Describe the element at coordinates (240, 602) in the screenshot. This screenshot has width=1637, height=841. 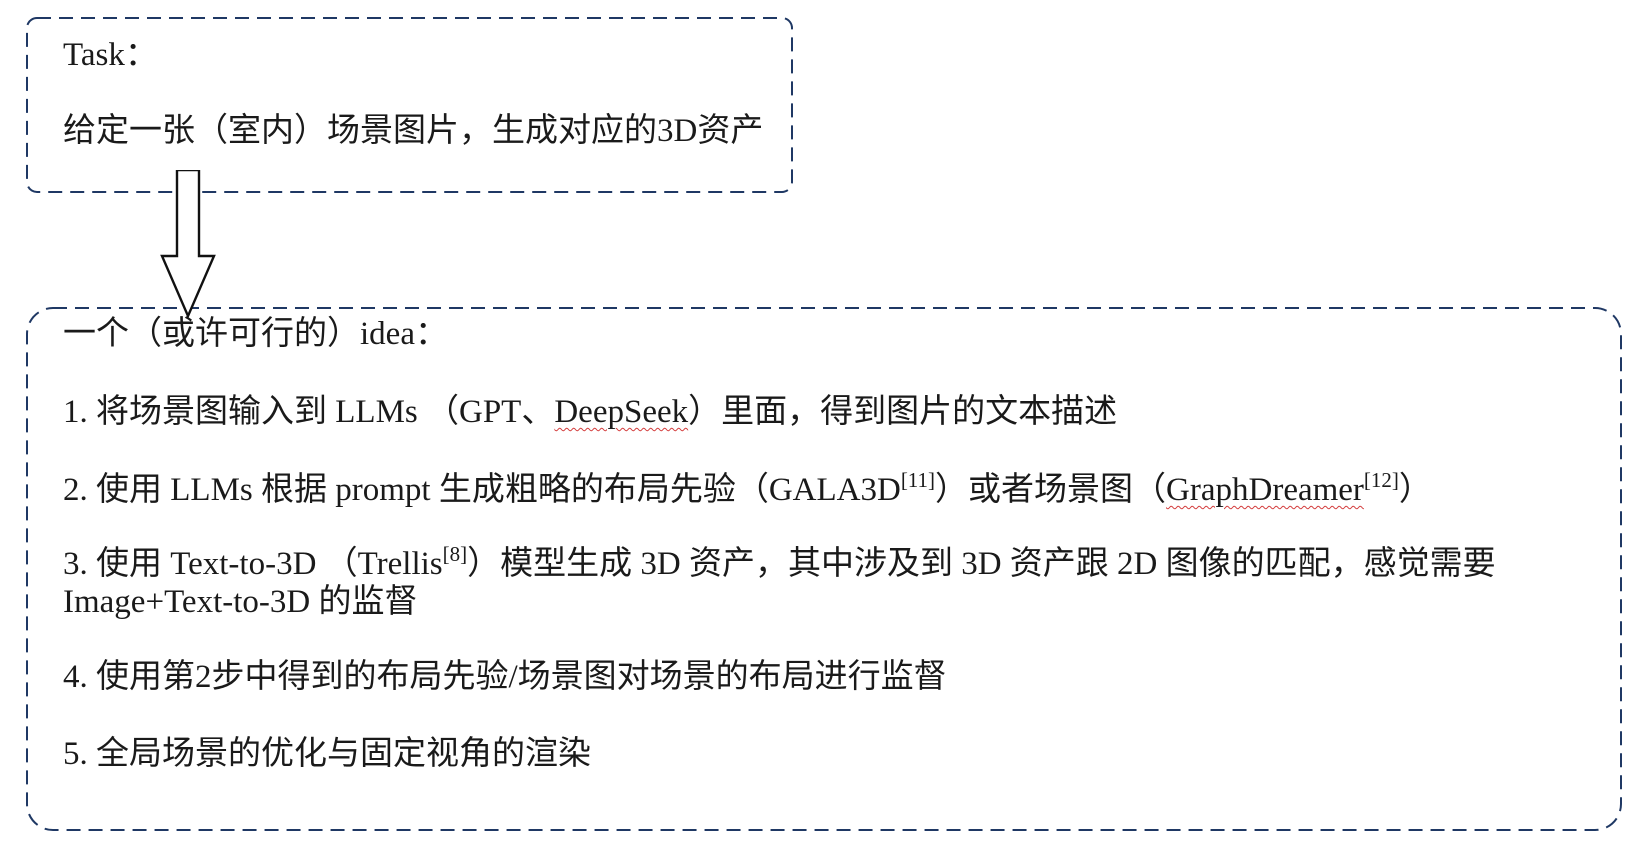
I see `idea-step-3-continued: Image+Text-to-3D 的监督` at that location.